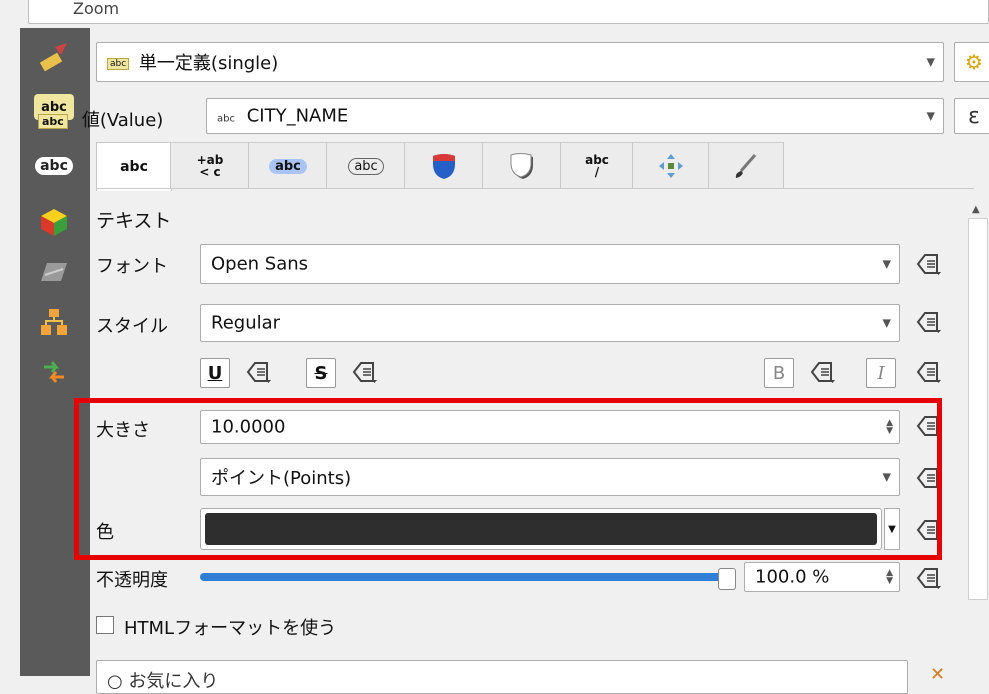 The height and width of the screenshot is (694, 989). What do you see at coordinates (132, 326) in the screenshot?
I see `style-label: スタイル` at bounding box center [132, 326].